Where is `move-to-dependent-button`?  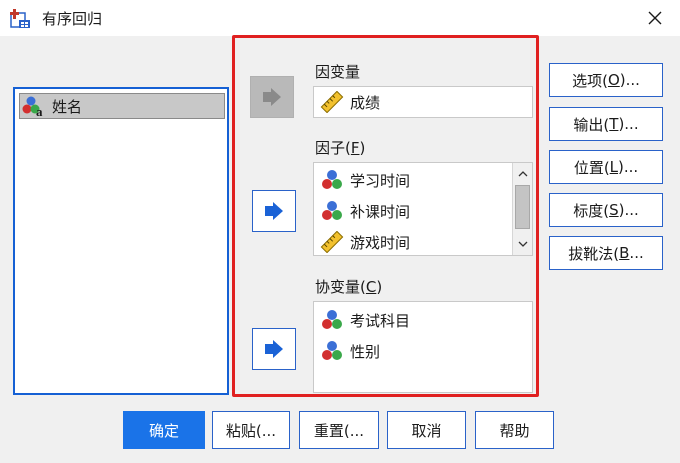 move-to-dependent-button is located at coordinates (272, 97).